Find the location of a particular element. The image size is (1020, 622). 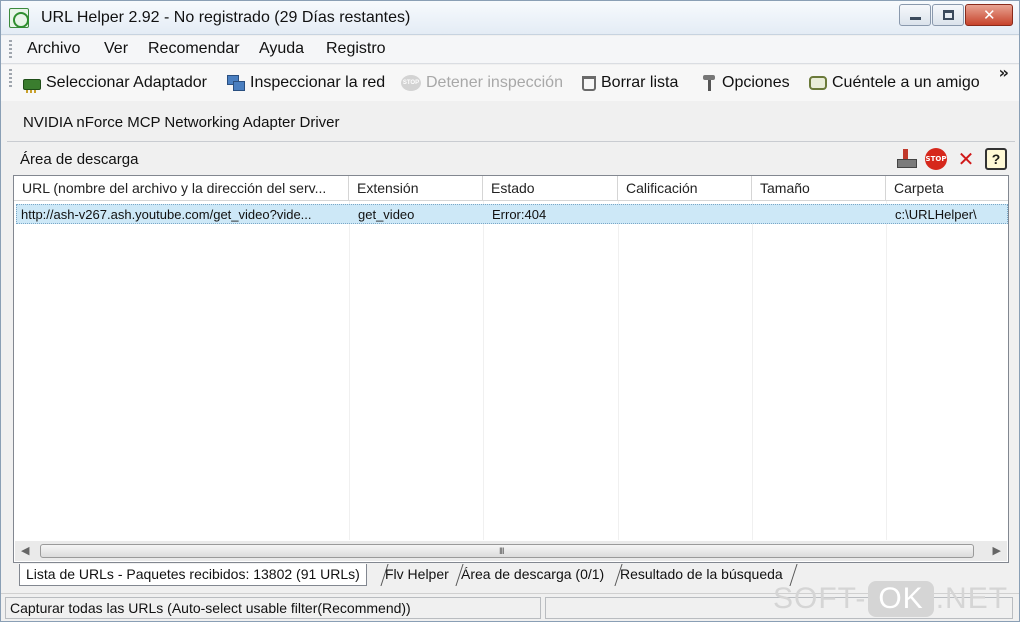

column-calificacion: Calificación is located at coordinates (685, 188).